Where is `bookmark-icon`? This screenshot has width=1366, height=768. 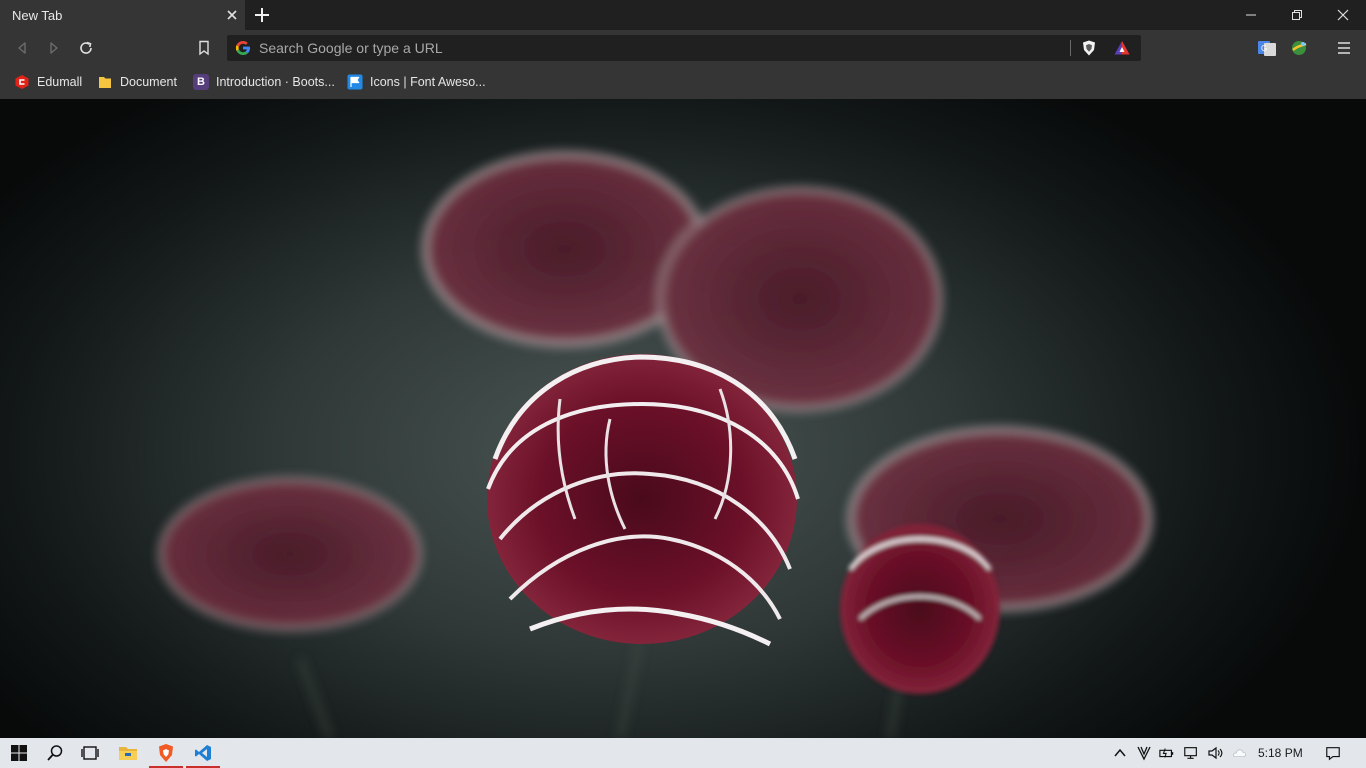
bookmark-icon is located at coordinates (204, 48).